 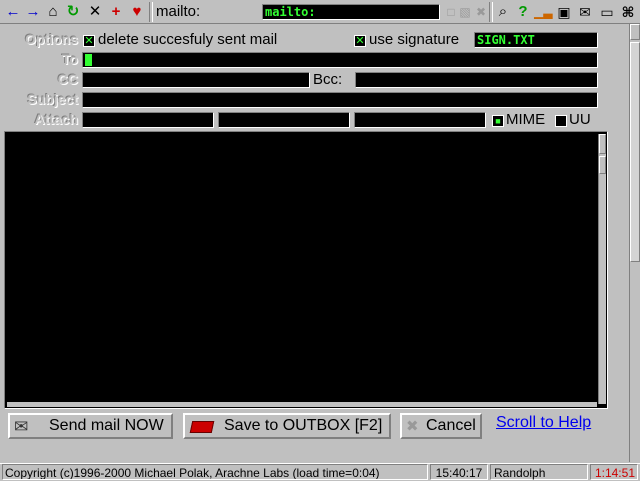 What do you see at coordinates (635, 32) in the screenshot?
I see `scroll-up-button` at bounding box center [635, 32].